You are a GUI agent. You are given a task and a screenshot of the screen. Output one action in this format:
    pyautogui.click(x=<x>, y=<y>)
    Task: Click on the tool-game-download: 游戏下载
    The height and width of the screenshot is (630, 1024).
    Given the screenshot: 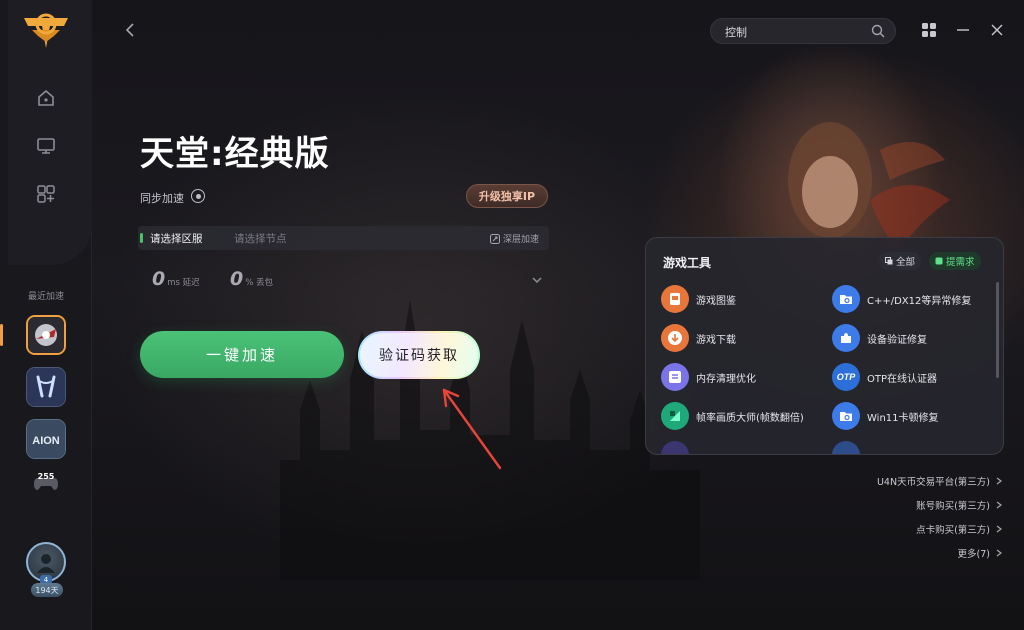 What is the action you would take?
    pyautogui.click(x=698, y=338)
    